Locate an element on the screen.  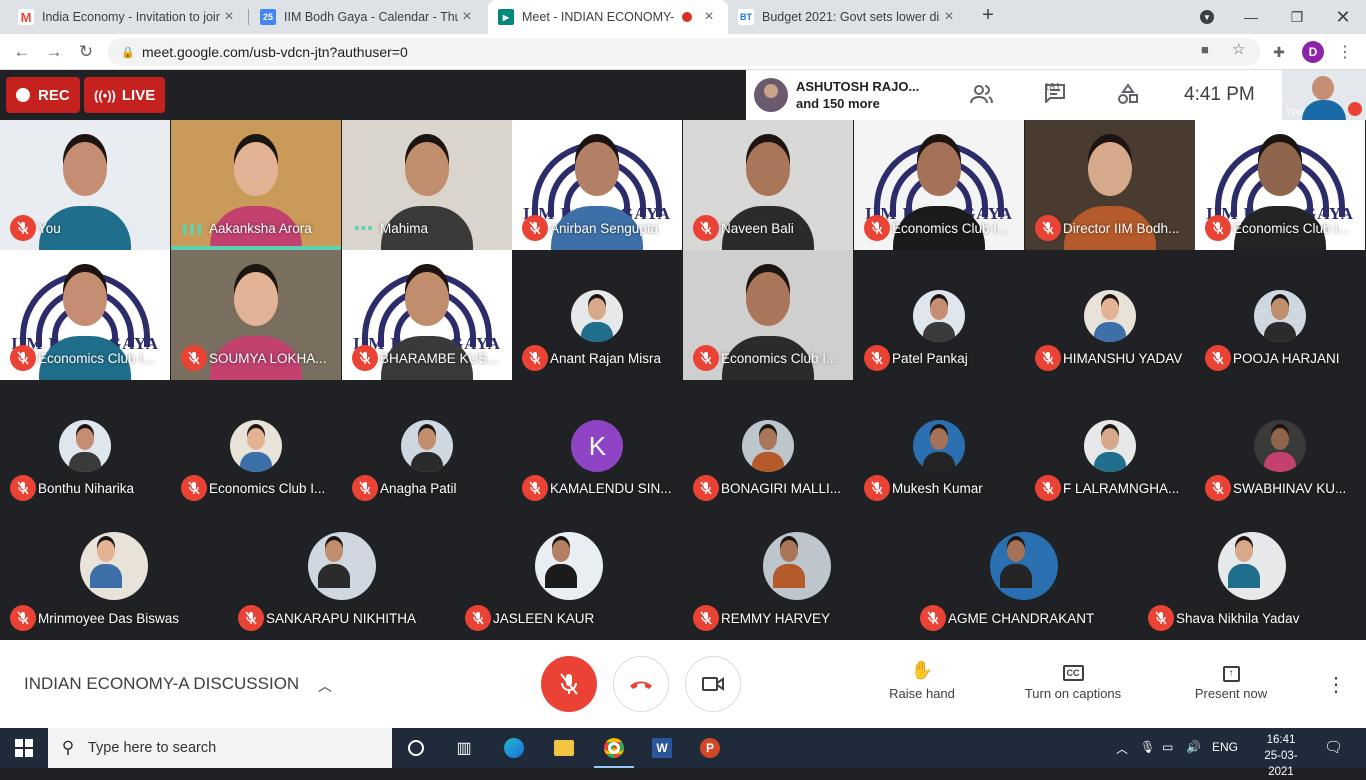
participant-tile: Anant Rajan Misra is located at coordinates (597, 315).